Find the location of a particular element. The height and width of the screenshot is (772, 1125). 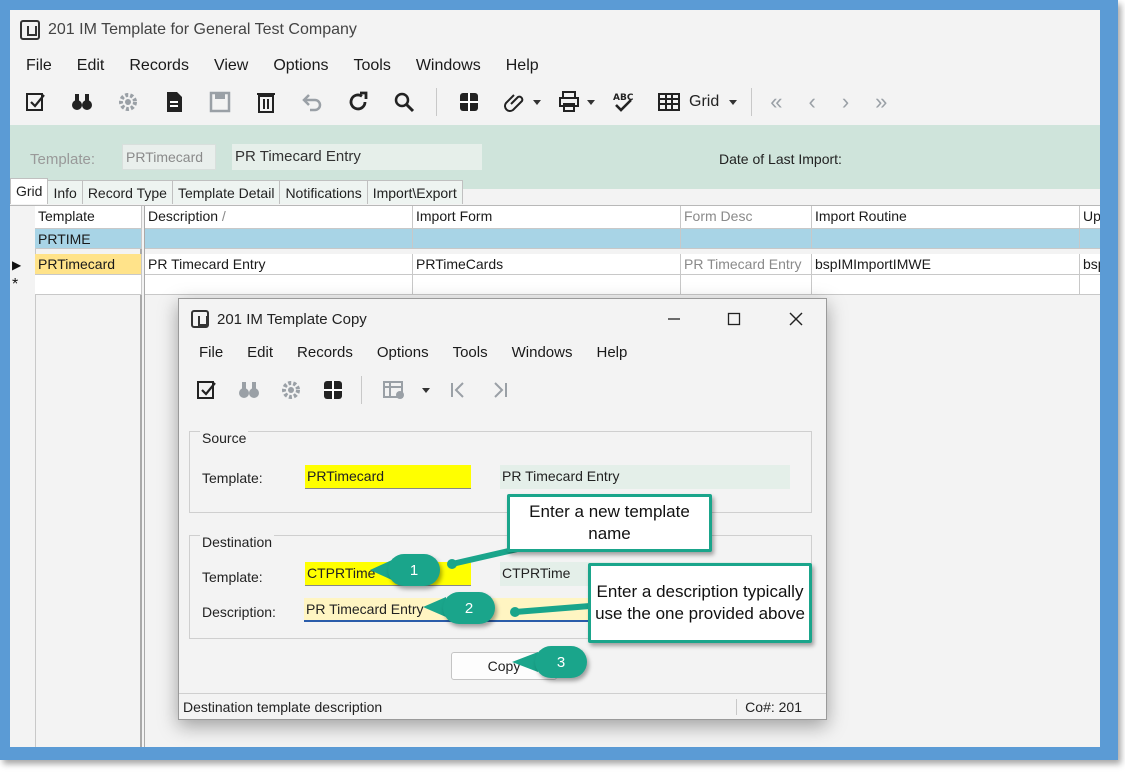

tab-record-type: Record Type is located at coordinates (127, 192).